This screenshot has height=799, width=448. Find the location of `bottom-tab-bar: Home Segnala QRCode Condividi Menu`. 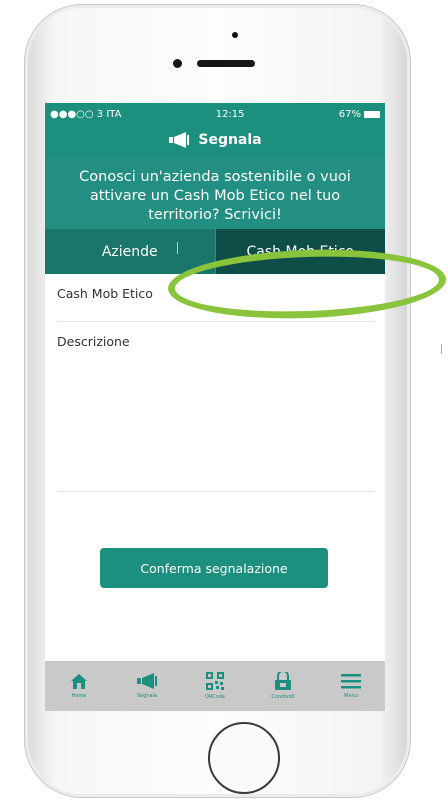

bottom-tab-bar: Home Segnala QRCode Condividi Menu is located at coordinates (215, 686).